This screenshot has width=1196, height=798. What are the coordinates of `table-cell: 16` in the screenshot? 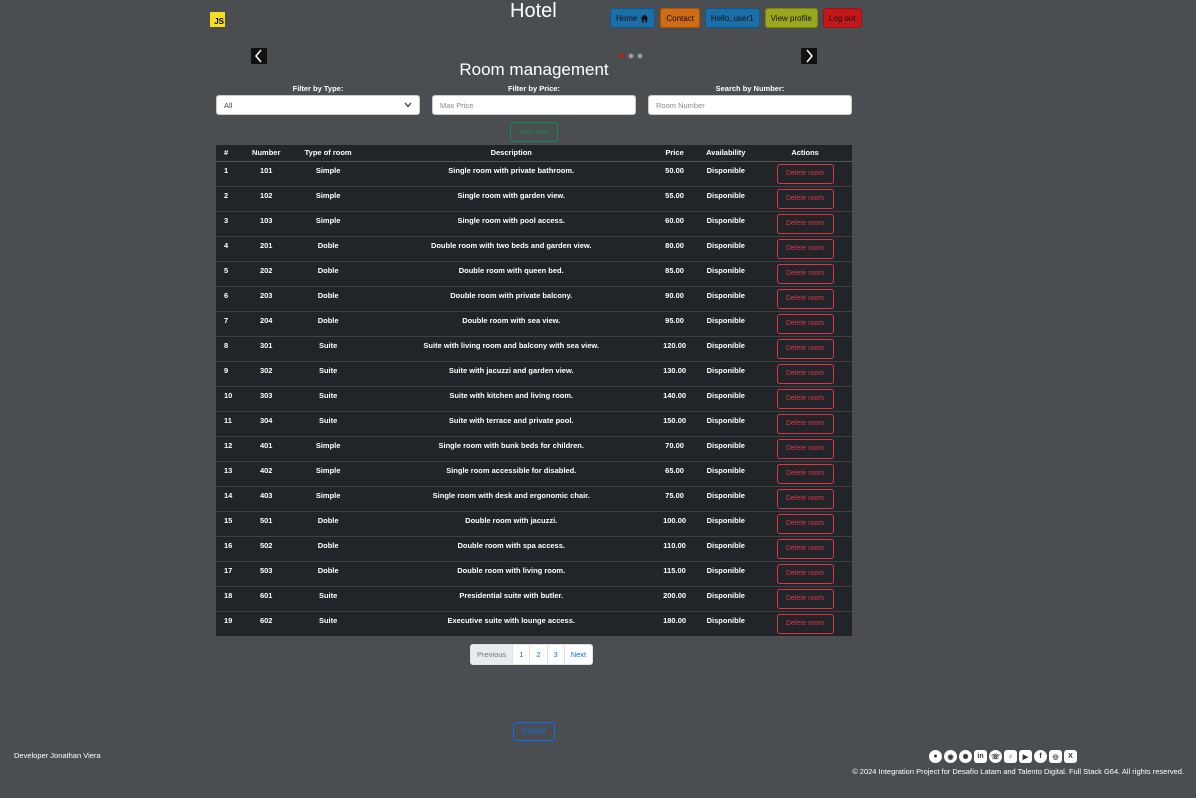 It's located at (229, 548).